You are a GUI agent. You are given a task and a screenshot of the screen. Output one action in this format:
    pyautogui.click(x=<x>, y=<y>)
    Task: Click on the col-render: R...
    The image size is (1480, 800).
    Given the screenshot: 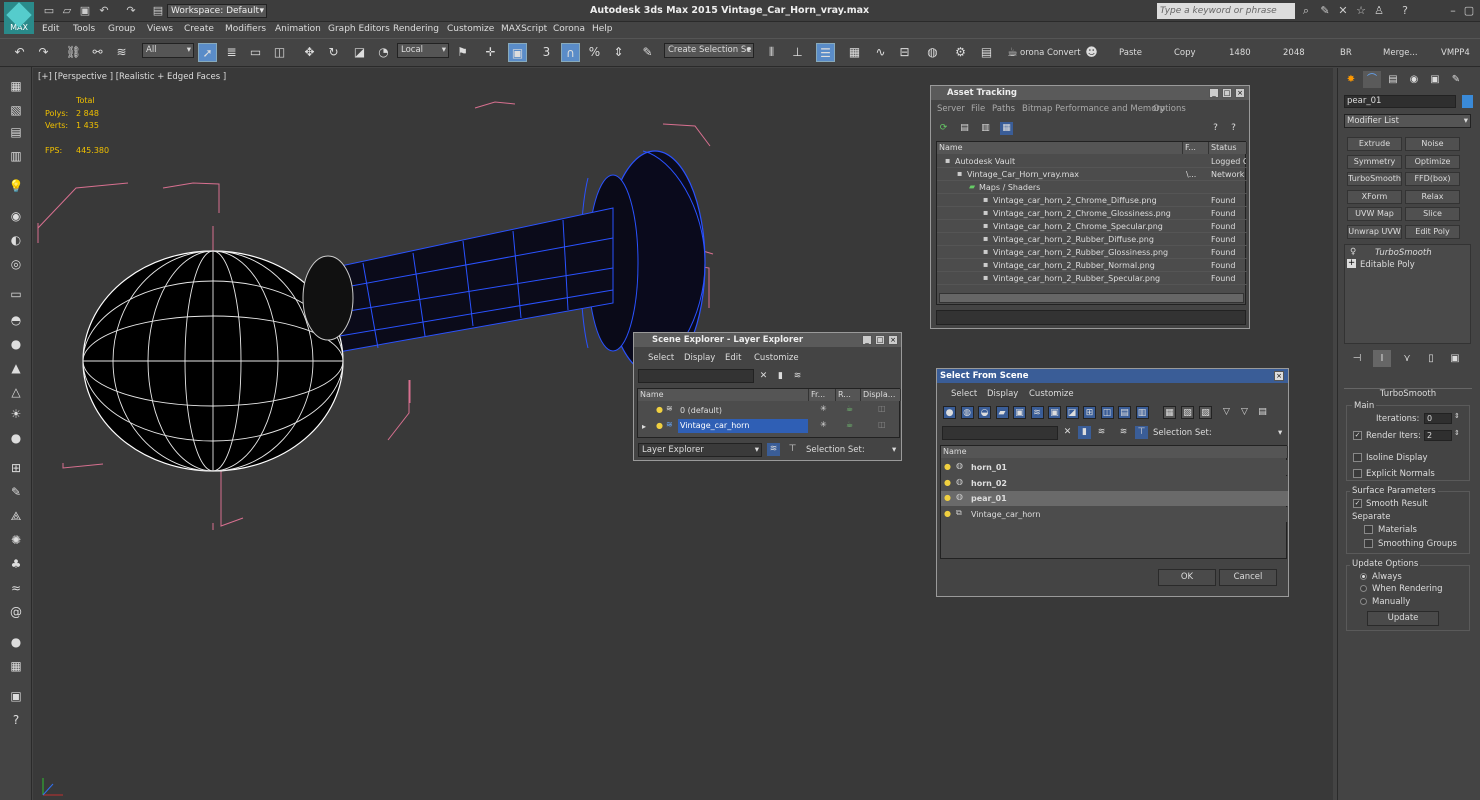 What is the action you would take?
    pyautogui.click(x=848, y=395)
    